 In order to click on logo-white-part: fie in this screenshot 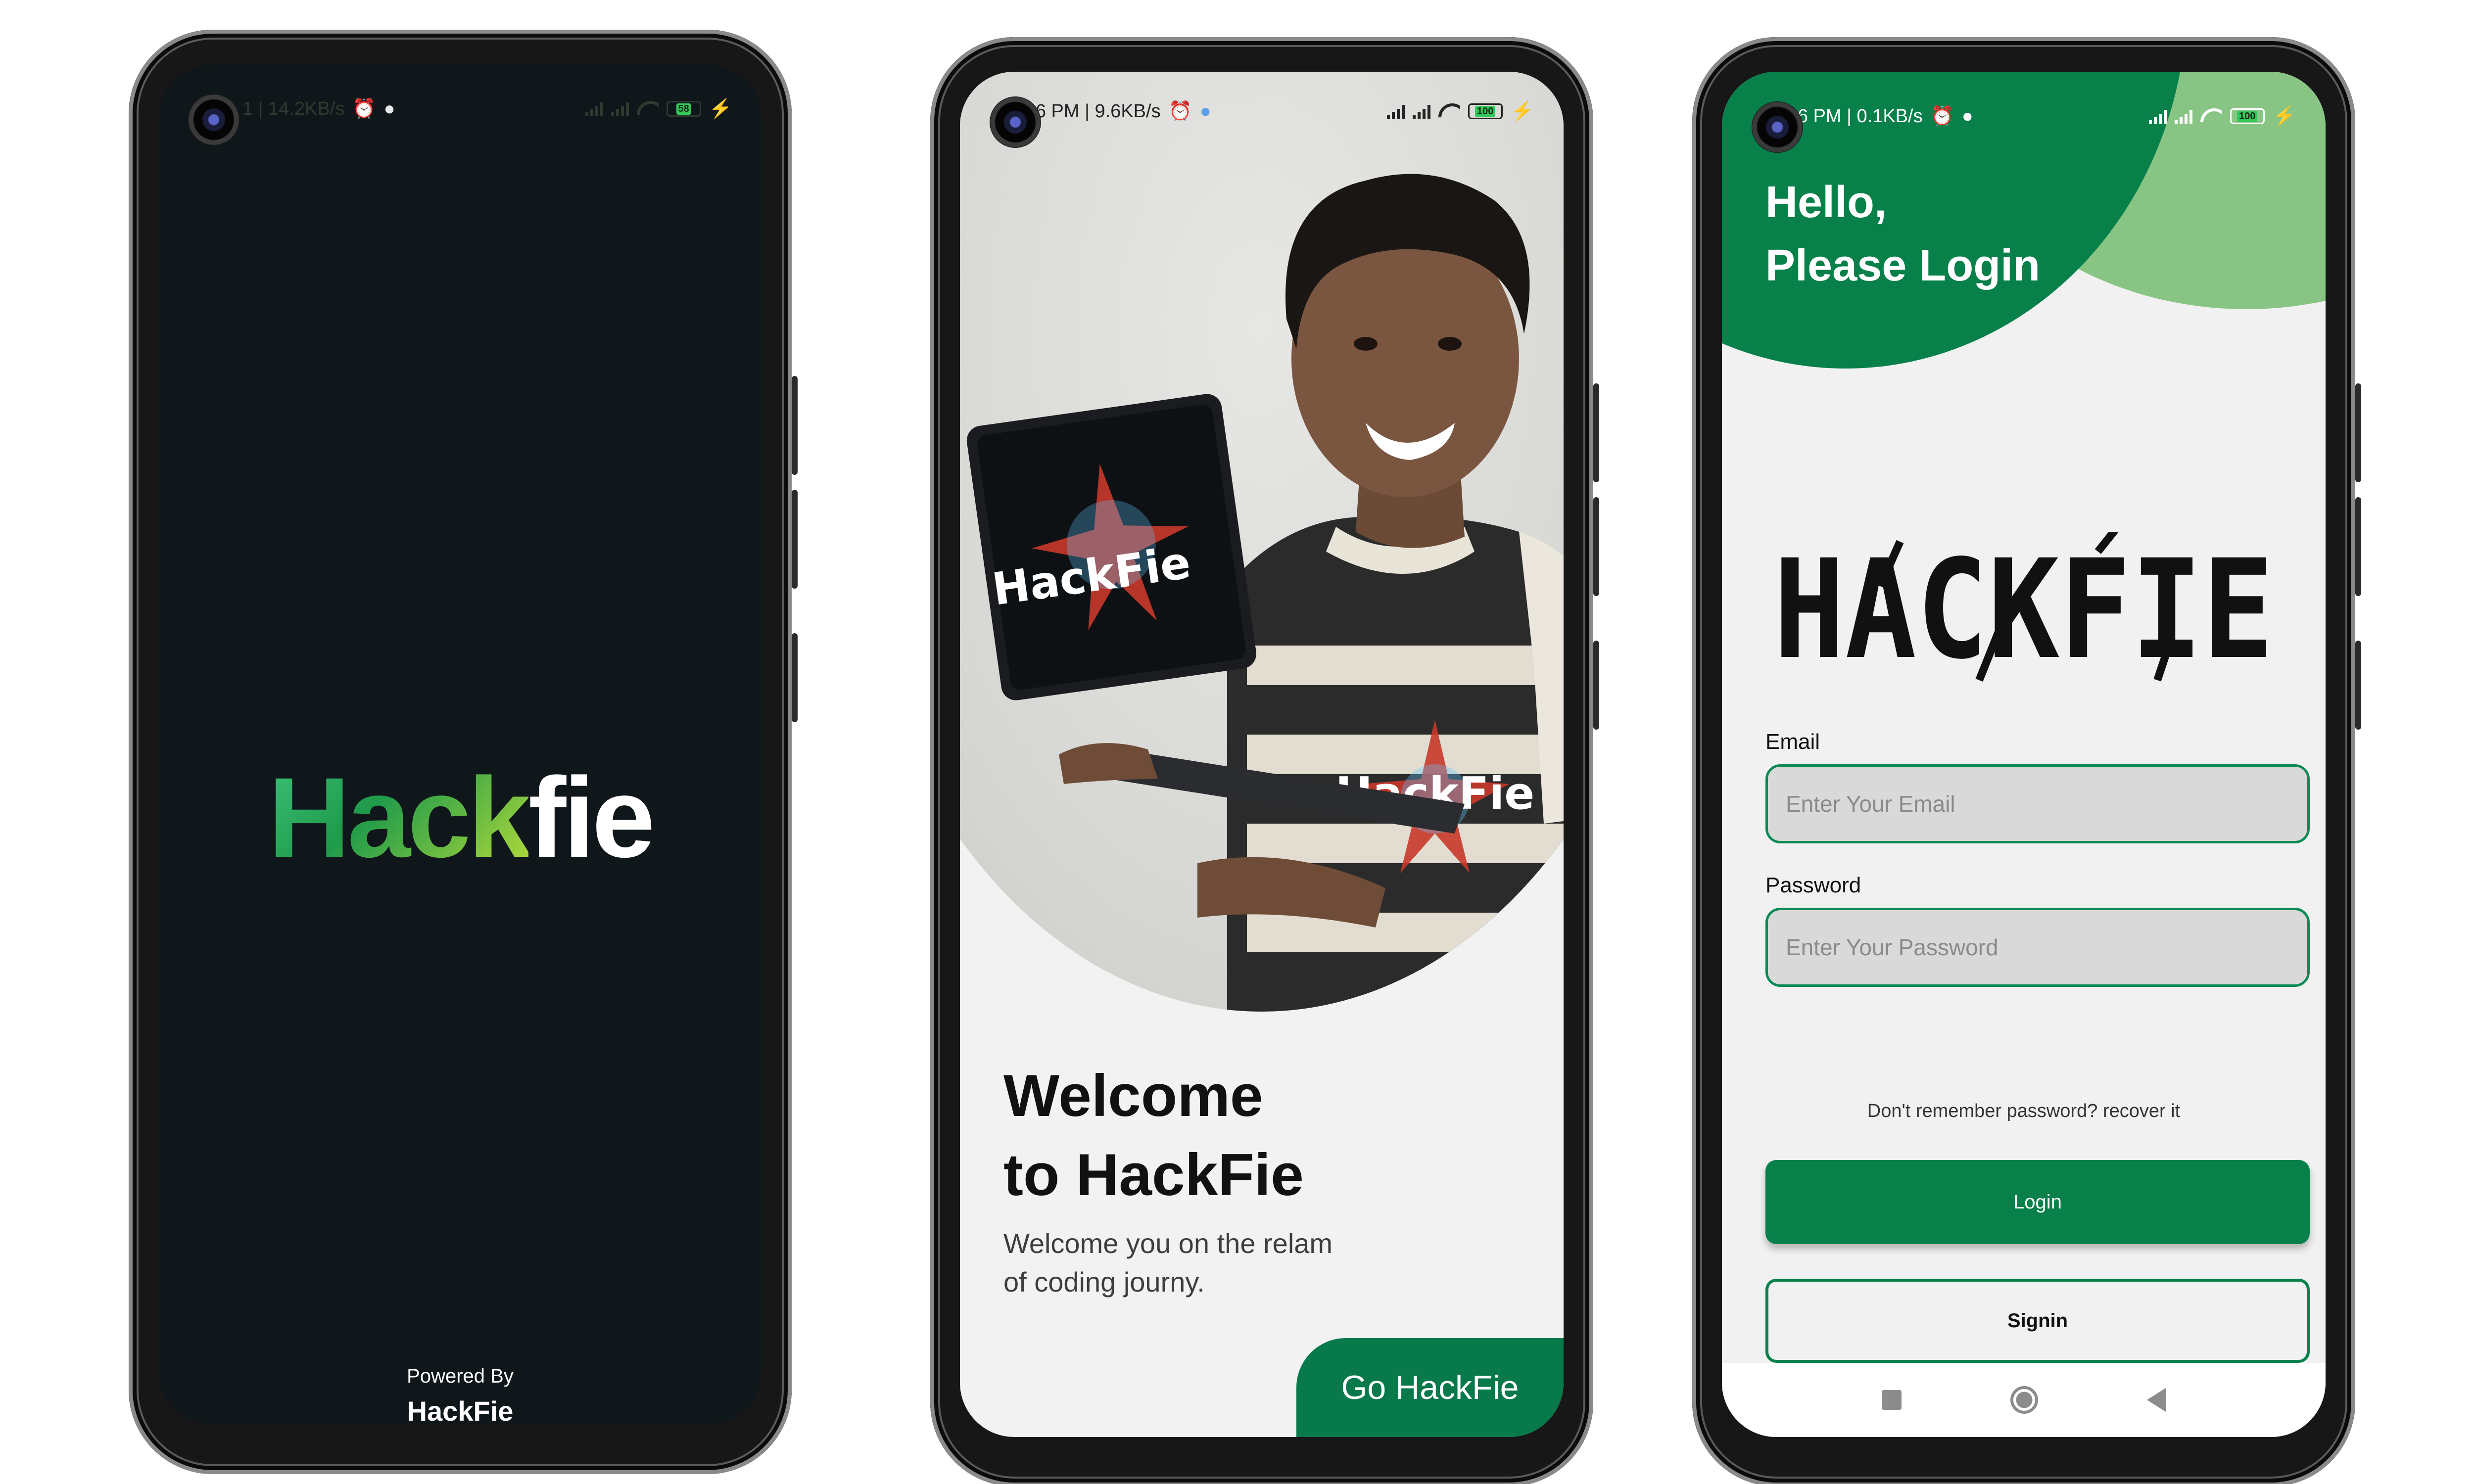, I will do `click(591, 817)`.